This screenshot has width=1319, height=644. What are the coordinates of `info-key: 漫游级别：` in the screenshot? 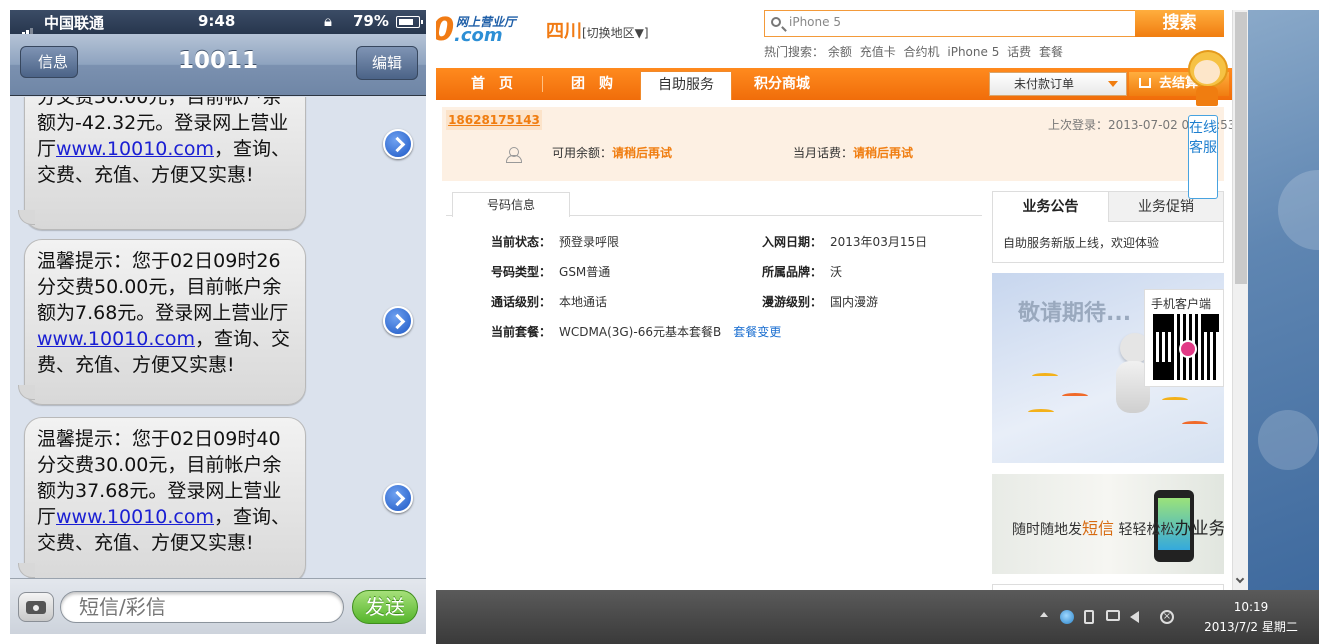 It's located at (792, 302).